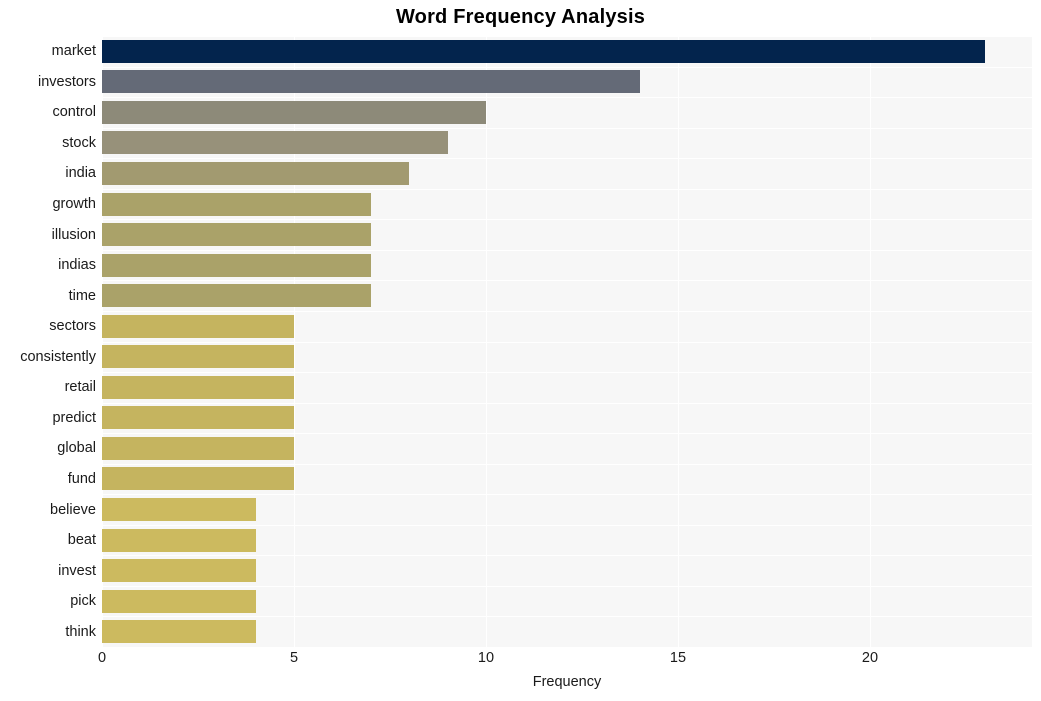 The height and width of the screenshot is (701, 1041). What do you see at coordinates (294, 658) in the screenshot?
I see `x-axis-tick-label: 5` at bounding box center [294, 658].